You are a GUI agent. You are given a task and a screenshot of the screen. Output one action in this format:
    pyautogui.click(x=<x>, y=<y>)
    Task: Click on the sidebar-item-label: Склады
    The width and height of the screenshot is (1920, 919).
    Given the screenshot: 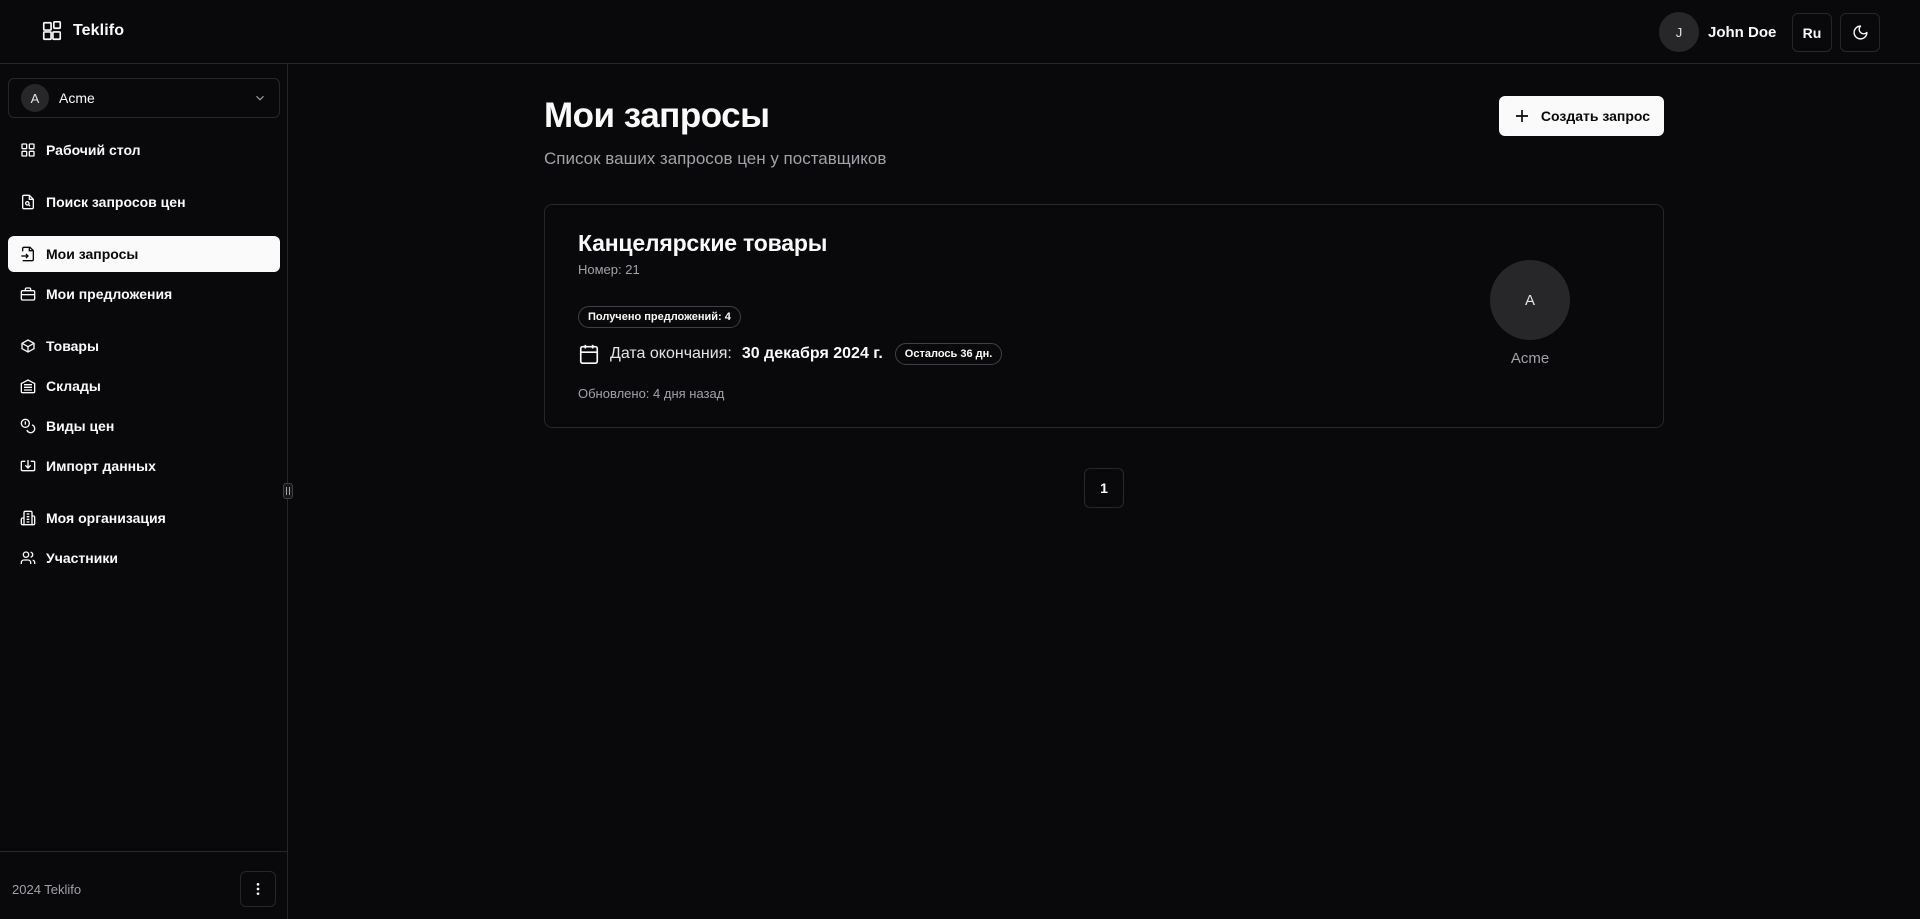 What is the action you would take?
    pyautogui.click(x=73, y=386)
    